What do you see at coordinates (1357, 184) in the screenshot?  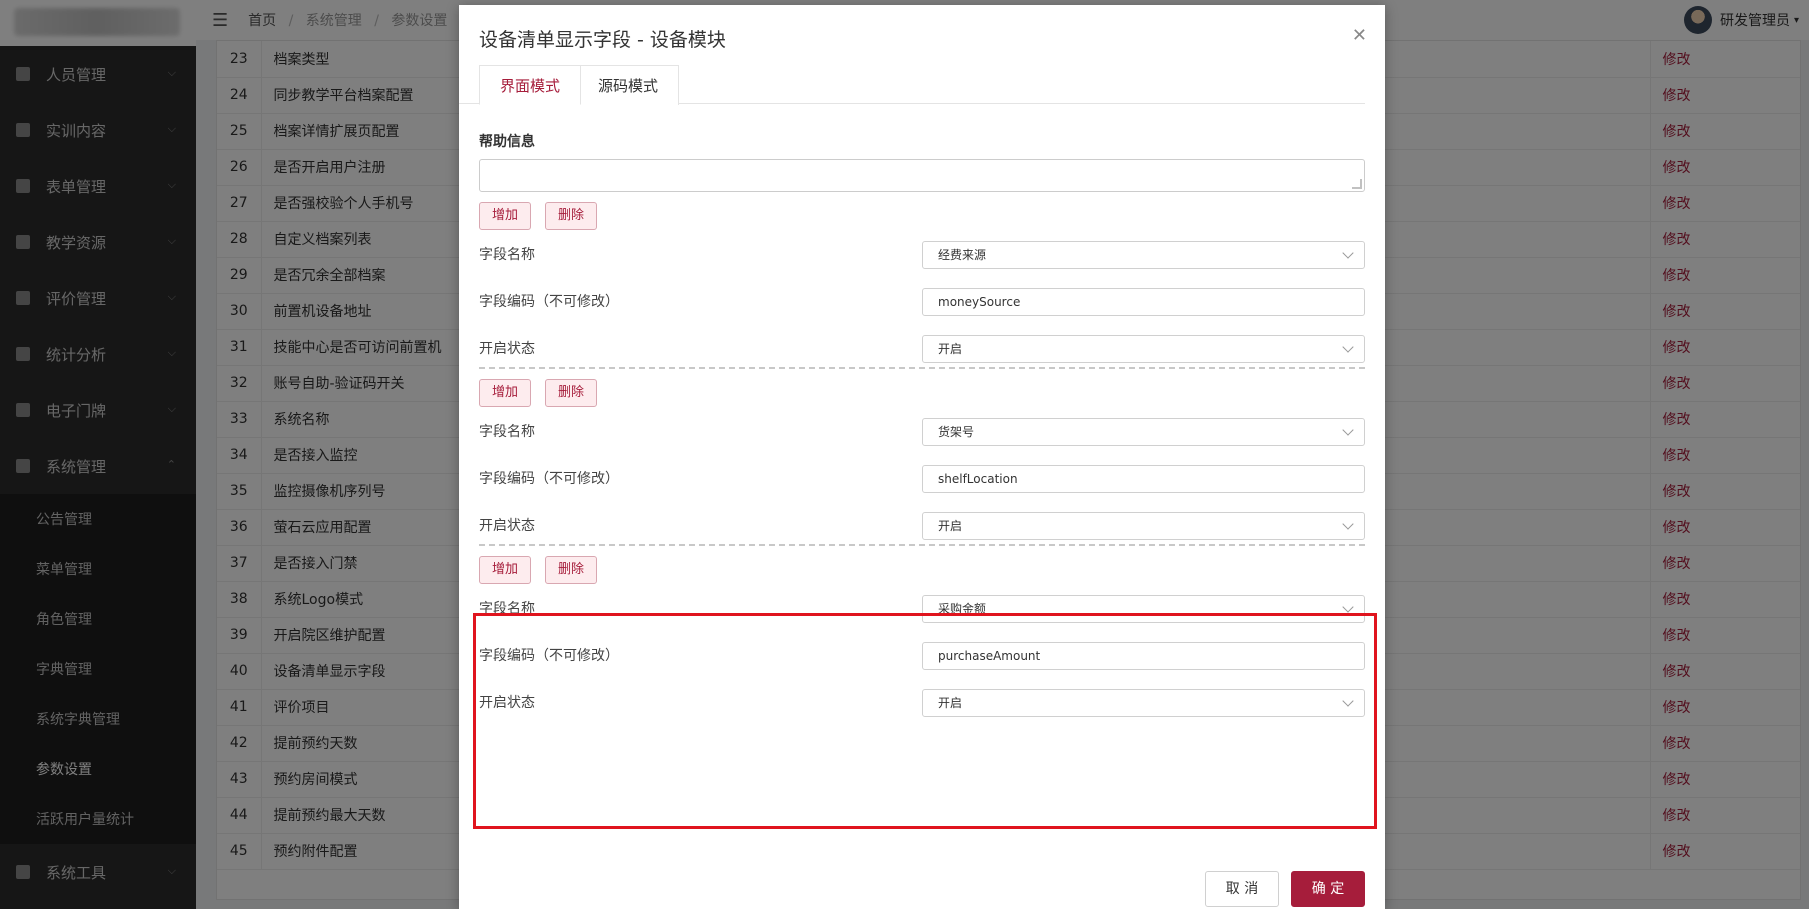 I see `resize-handle-icon` at bounding box center [1357, 184].